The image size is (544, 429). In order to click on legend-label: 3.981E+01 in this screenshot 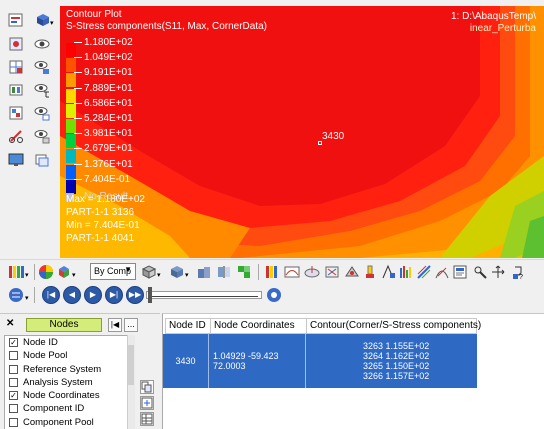, I will do `click(108, 134)`.